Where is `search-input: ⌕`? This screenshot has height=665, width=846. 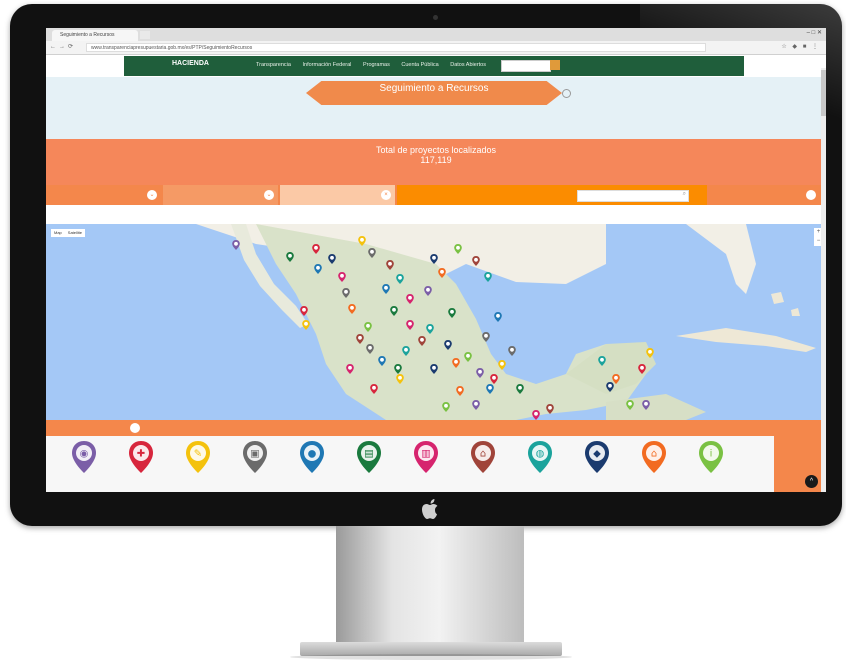
search-input: ⌕ is located at coordinates (633, 196).